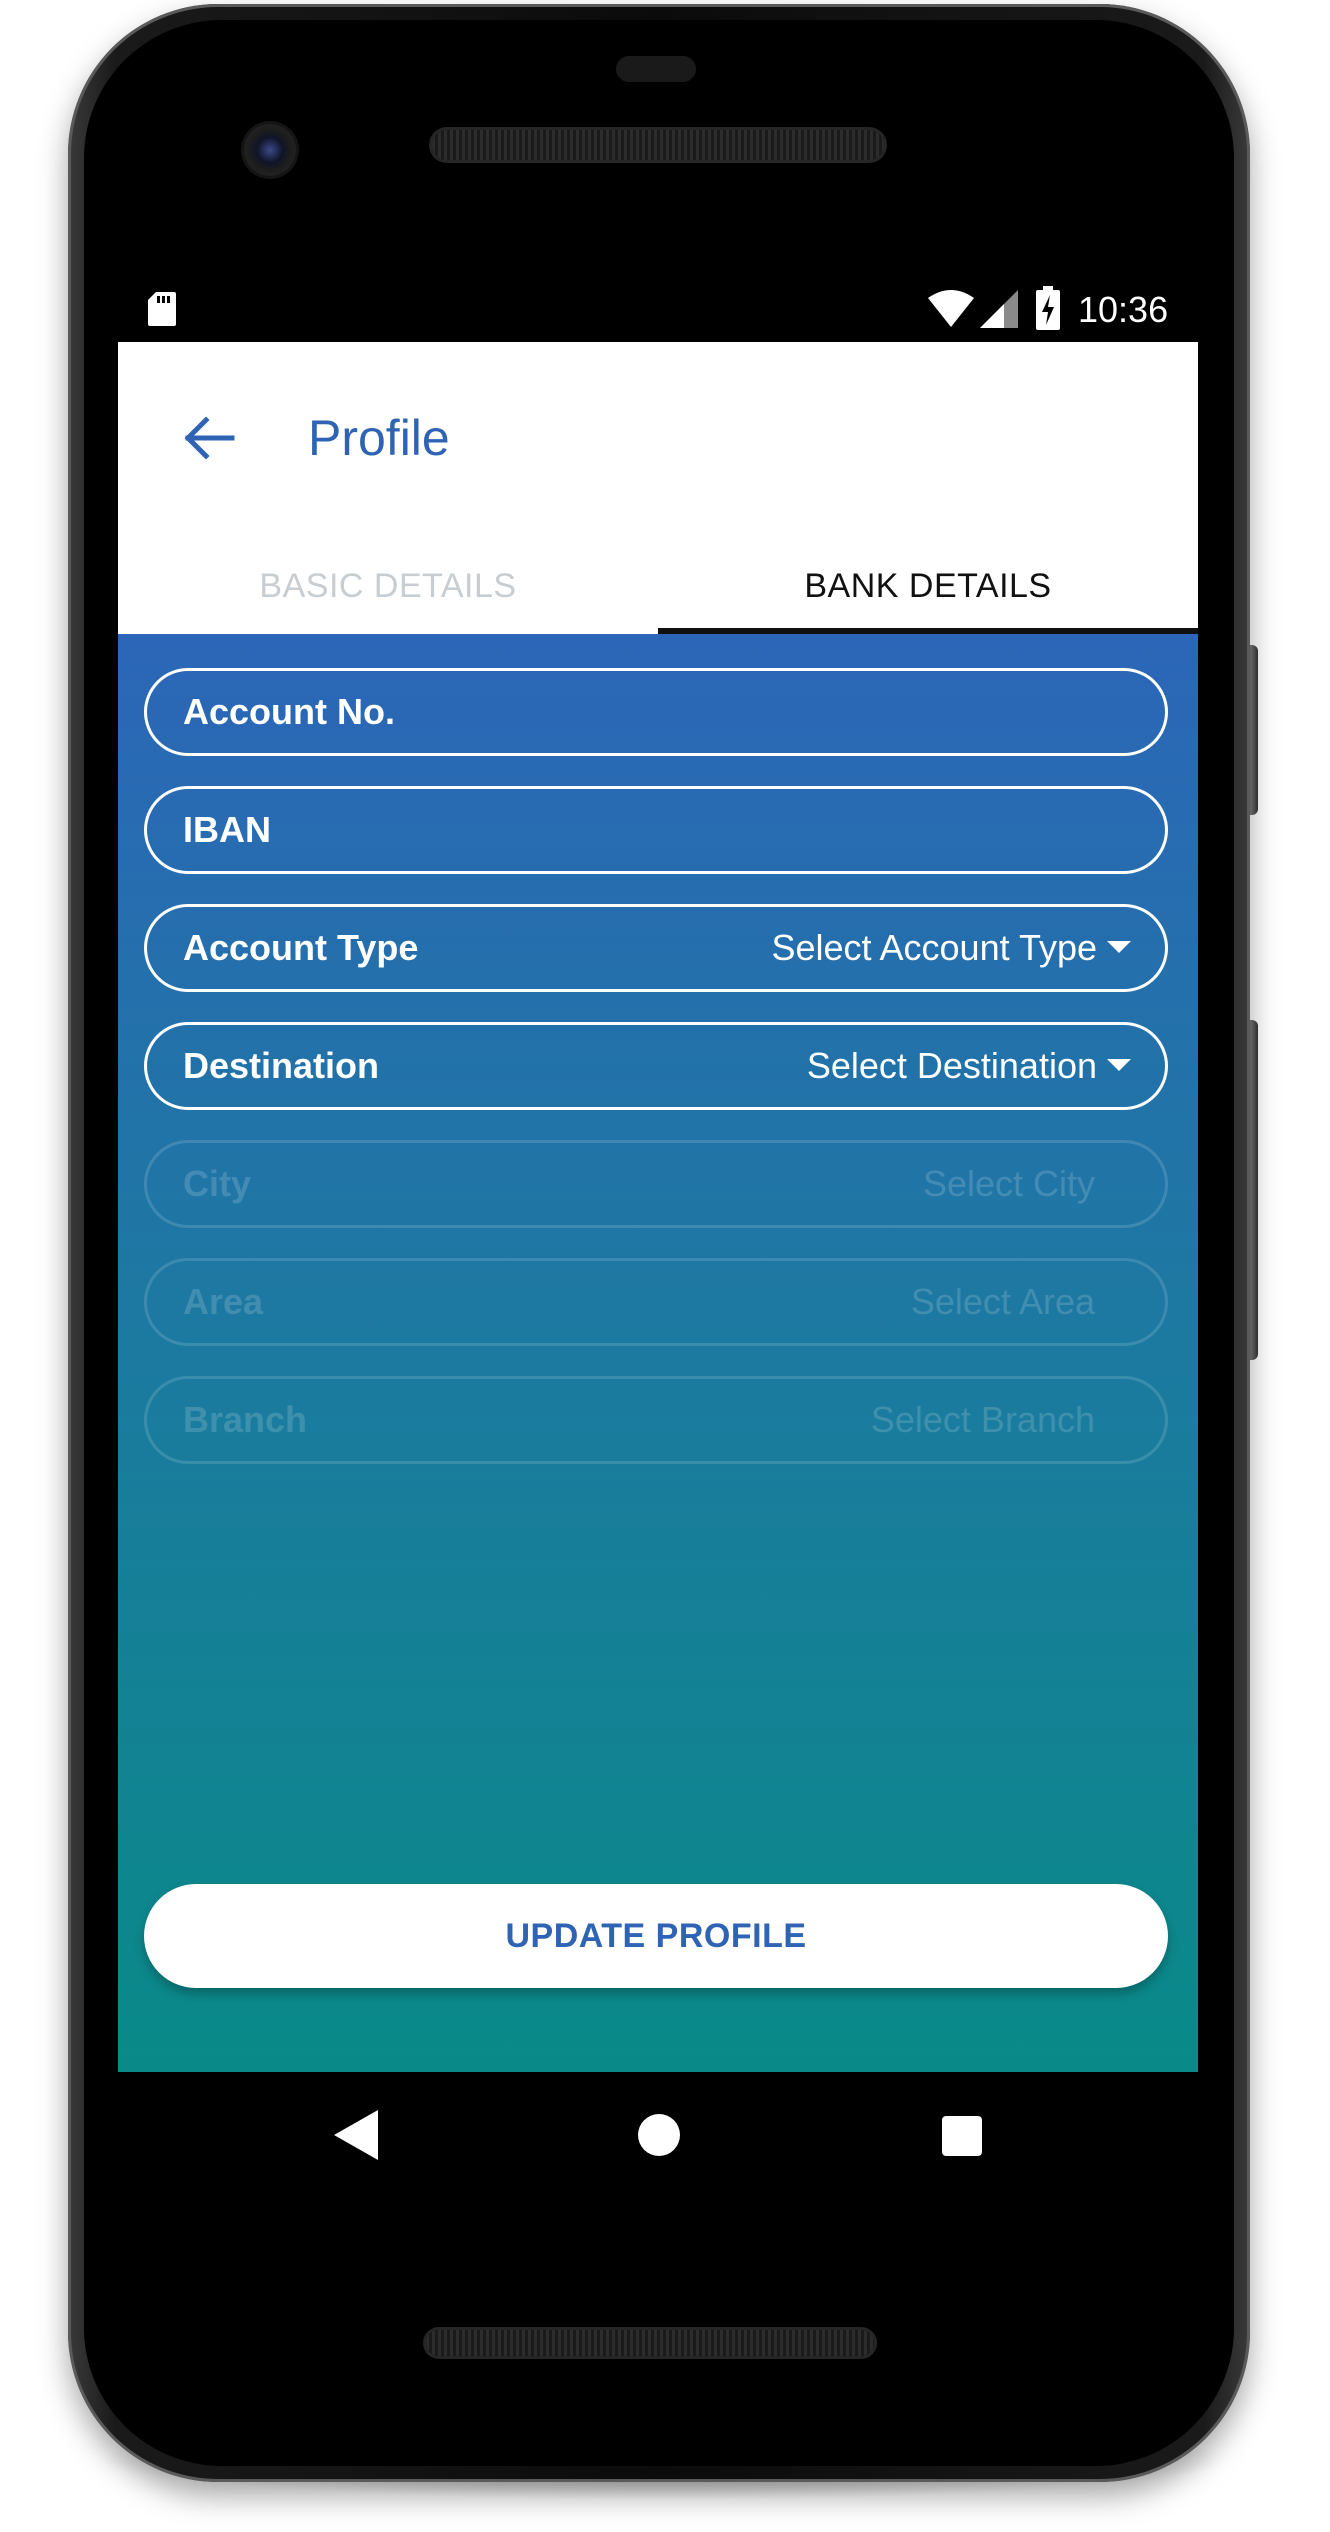 This screenshot has width=1330, height=2532. I want to click on back-button, so click(210, 438).